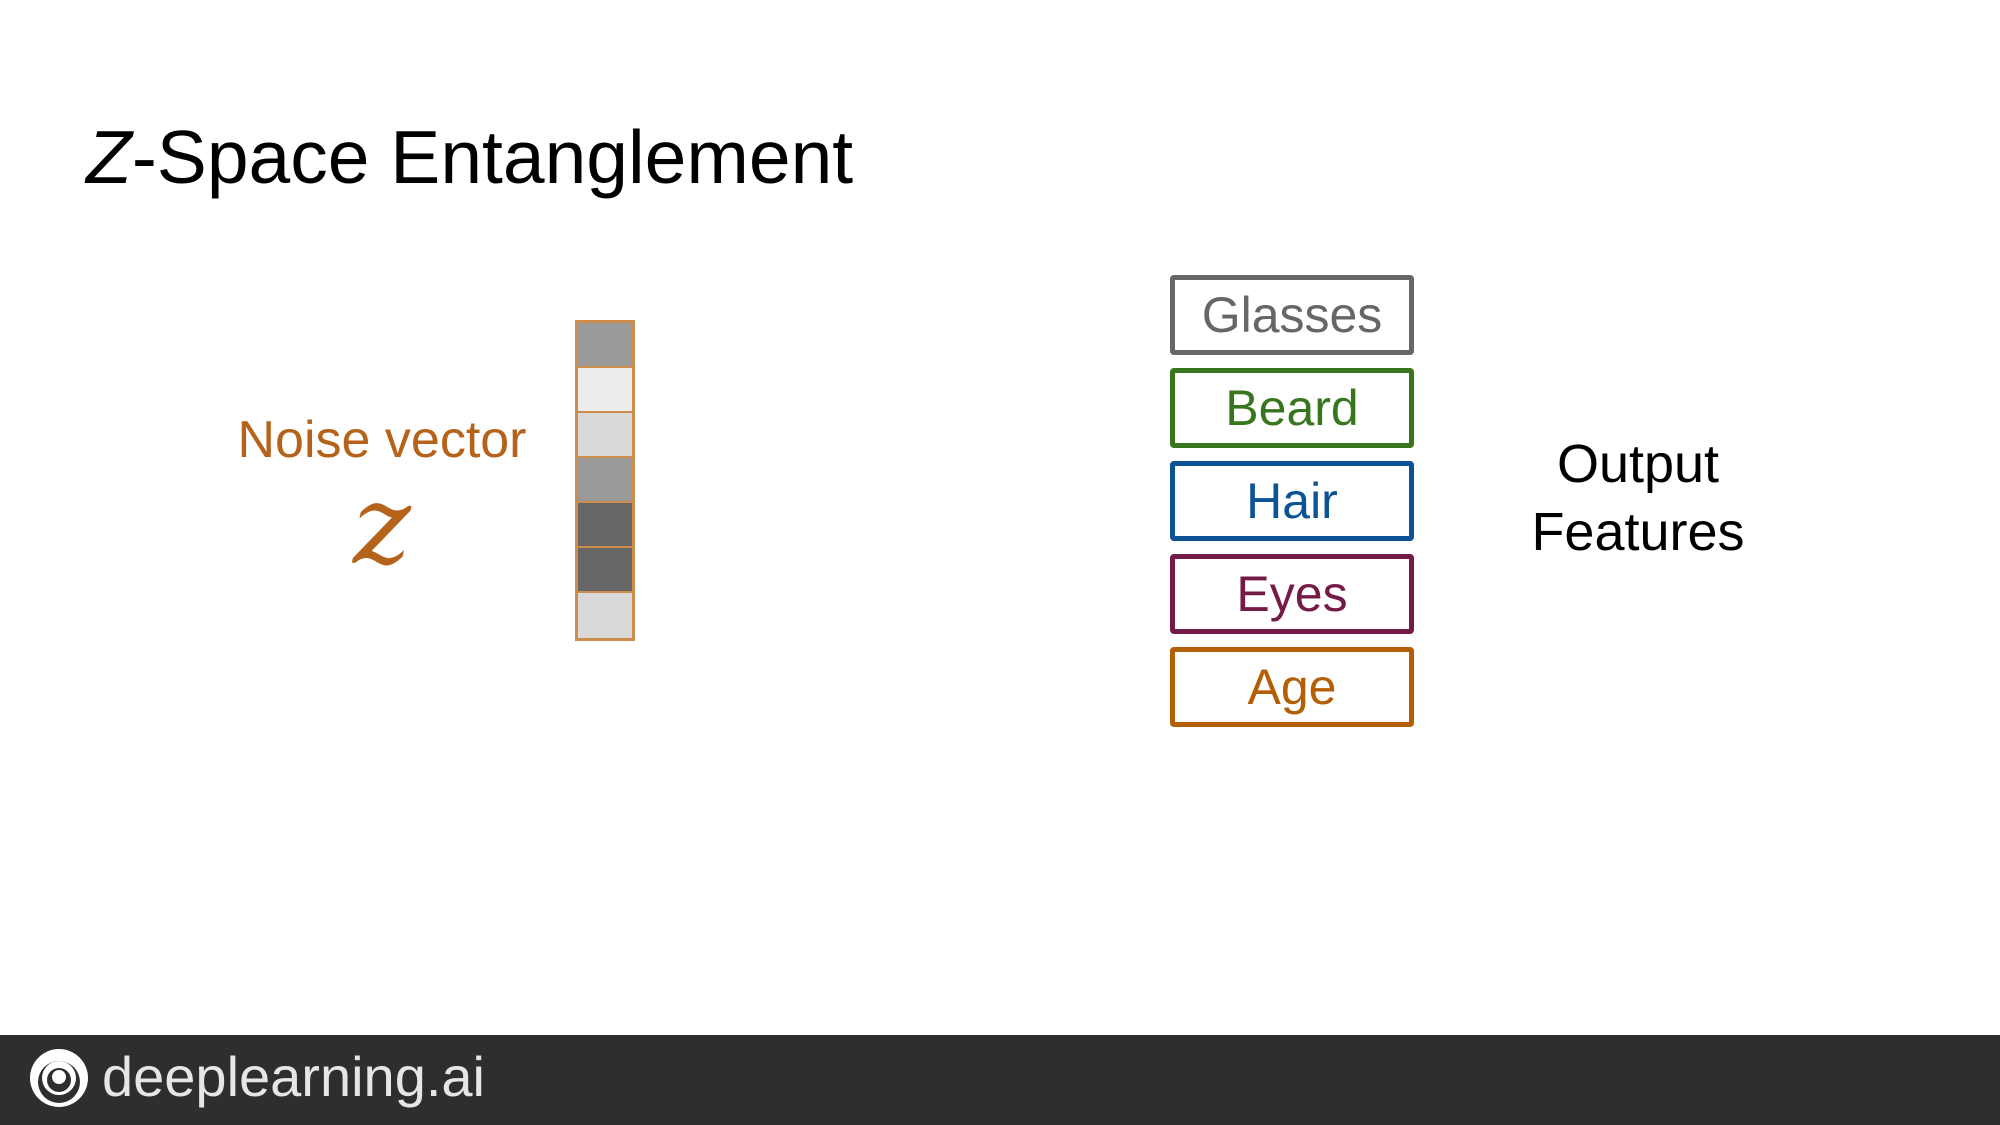 The height and width of the screenshot is (1125, 2000). I want to click on feature-box-eyes: Eyes, so click(1292, 594).